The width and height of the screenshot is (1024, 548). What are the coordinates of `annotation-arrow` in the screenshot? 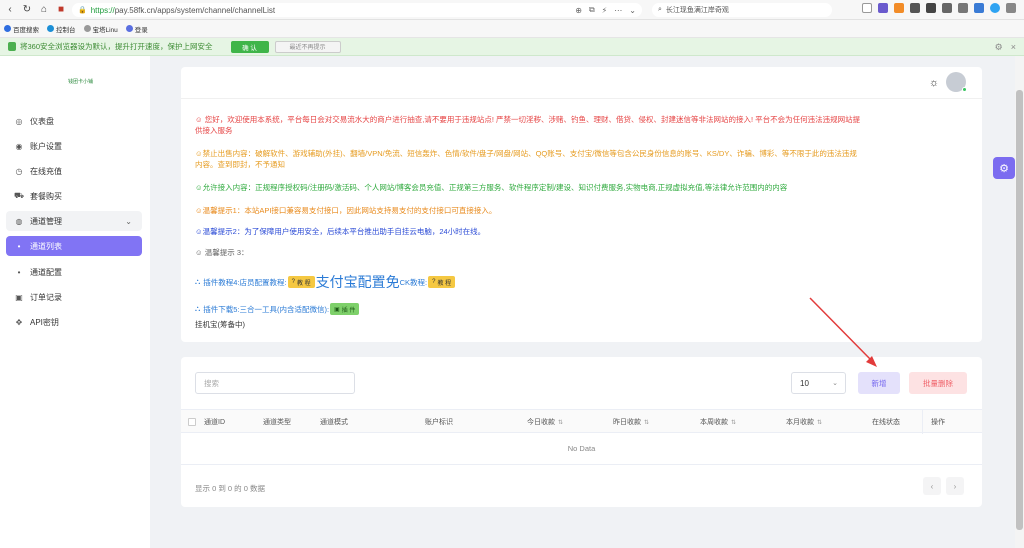 It's located at (843, 332).